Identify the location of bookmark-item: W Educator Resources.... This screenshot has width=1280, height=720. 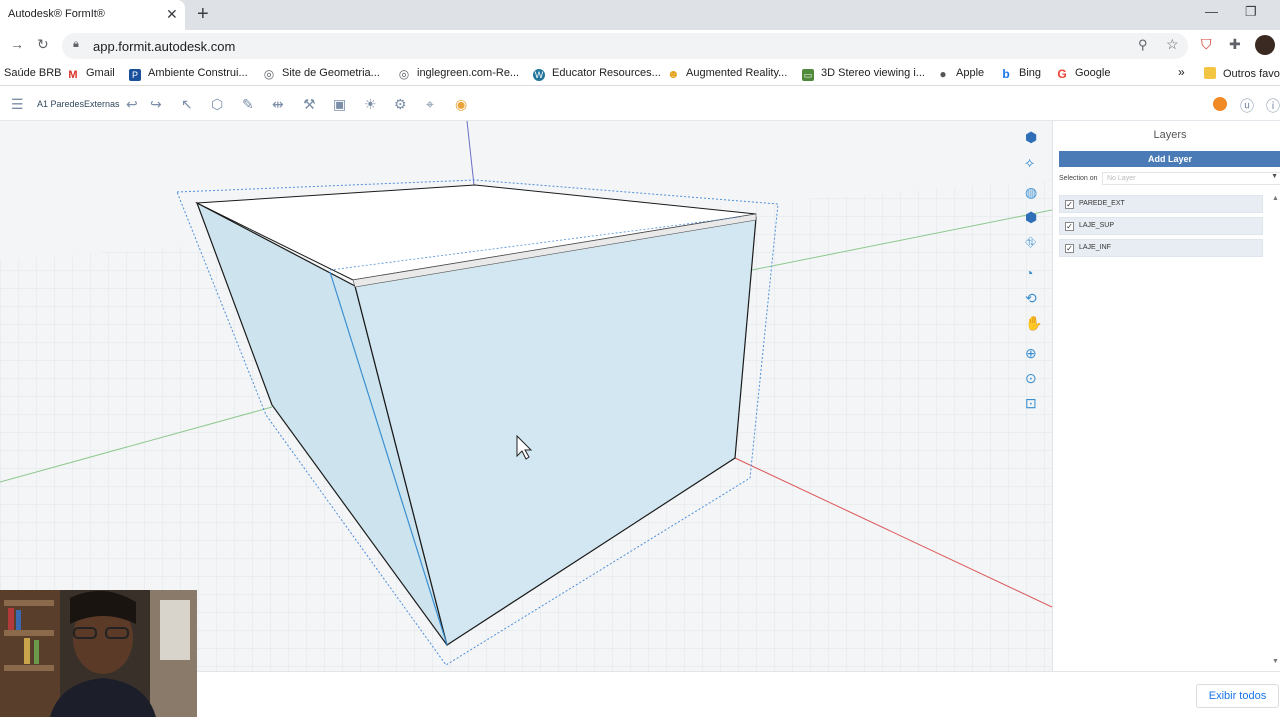
(597, 74).